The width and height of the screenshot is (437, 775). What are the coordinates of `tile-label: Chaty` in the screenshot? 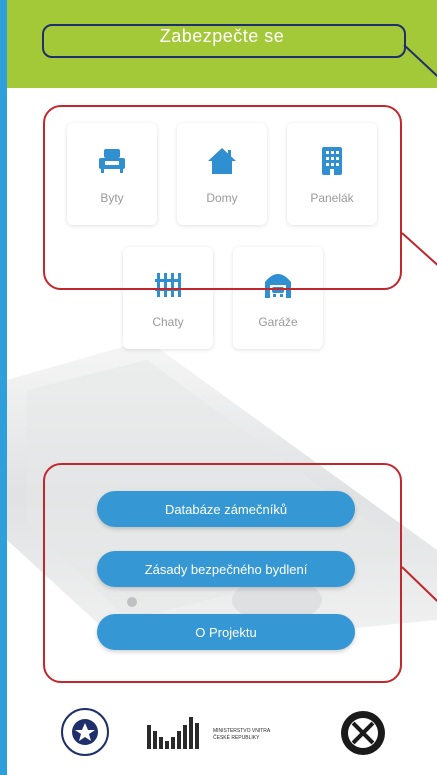 It's located at (168, 322).